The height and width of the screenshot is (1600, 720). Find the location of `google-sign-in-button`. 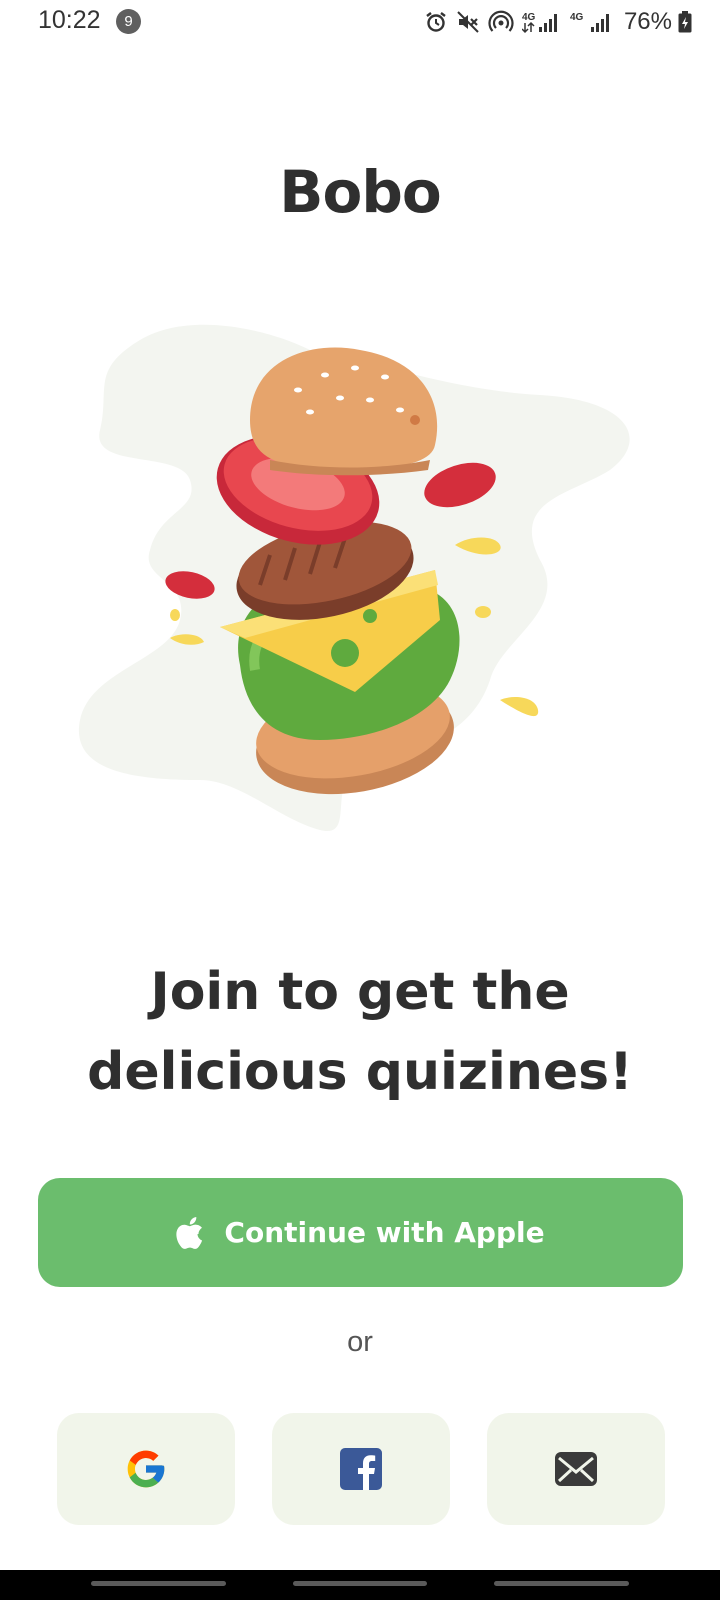

google-sign-in-button is located at coordinates (146, 1469).